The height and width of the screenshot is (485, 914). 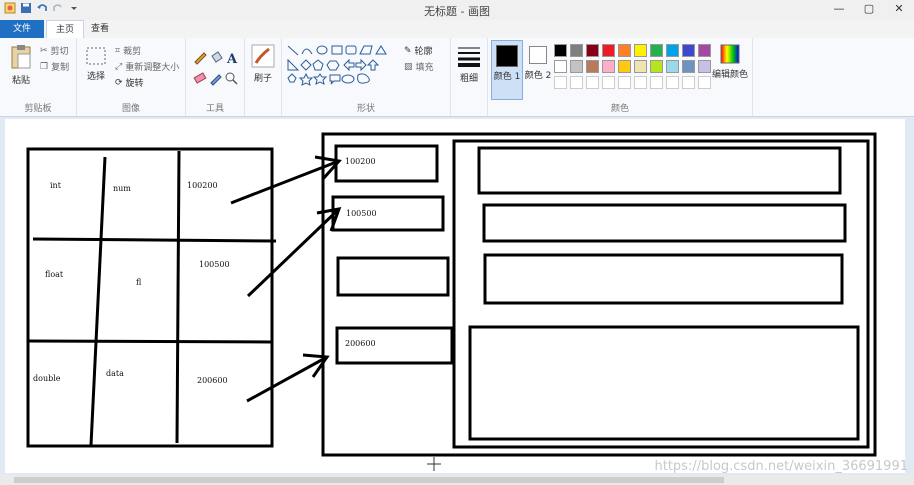 What do you see at coordinates (781, 466) in the screenshot?
I see `watermark: https://blog.csdn.net/weixin_36691991` at bounding box center [781, 466].